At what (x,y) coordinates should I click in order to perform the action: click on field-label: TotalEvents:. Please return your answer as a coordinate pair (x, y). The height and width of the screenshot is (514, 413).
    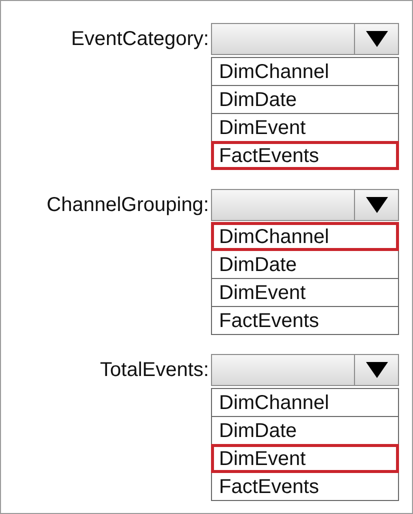
    Looking at the image, I should click on (154, 370).